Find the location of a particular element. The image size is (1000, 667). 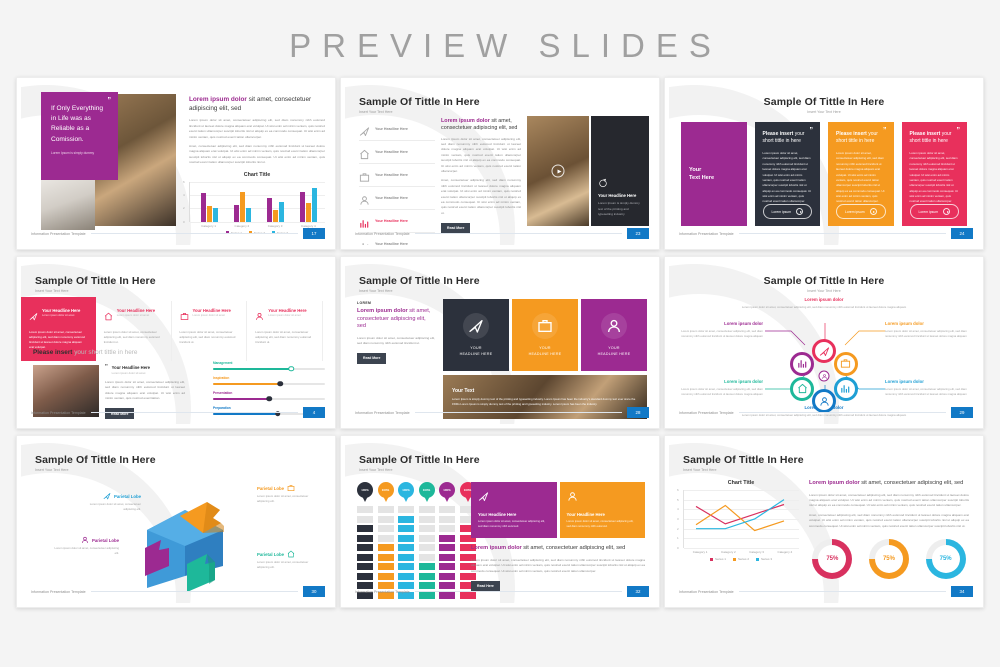

donut-percent: 75% is located at coordinates (945, 558).